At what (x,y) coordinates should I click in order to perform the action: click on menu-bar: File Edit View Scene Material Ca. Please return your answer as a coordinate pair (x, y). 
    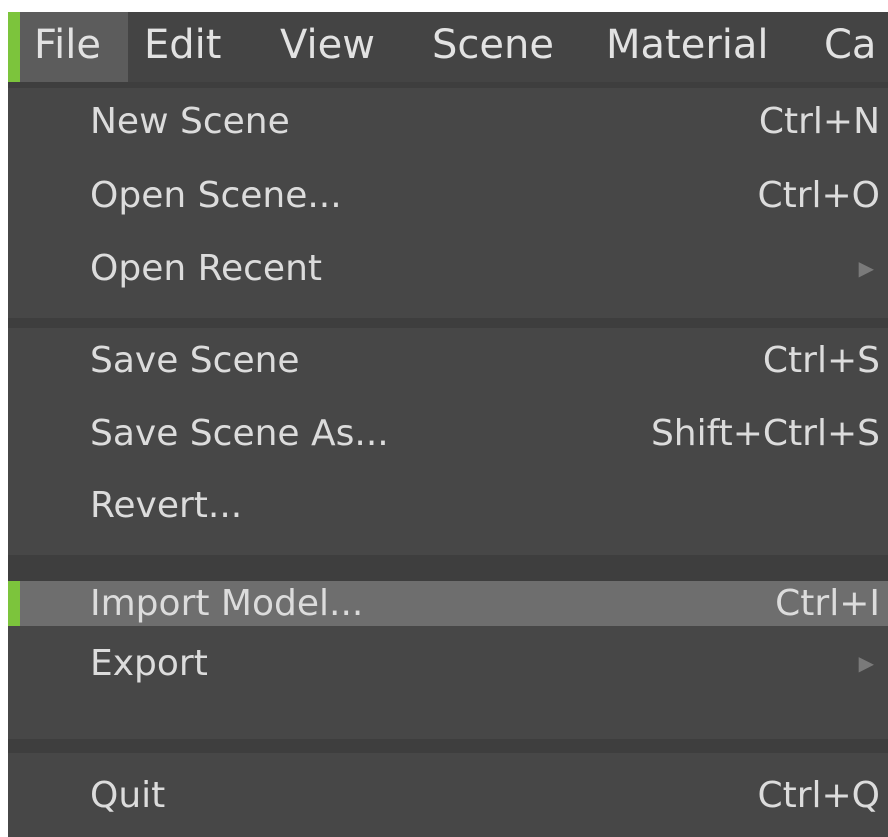
    Looking at the image, I should click on (448, 47).